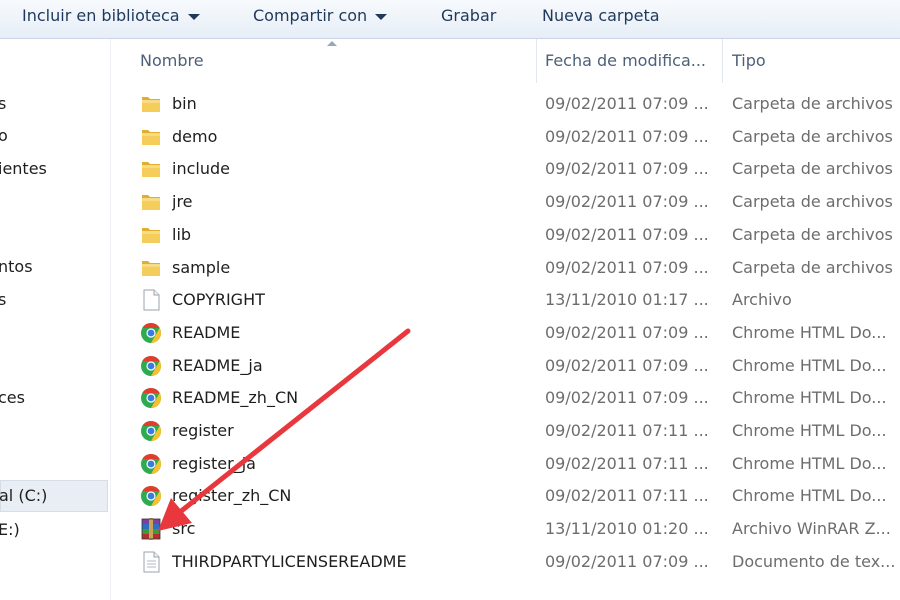 The image size is (900, 600). Describe the element at coordinates (218, 300) in the screenshot. I see `file-name: COPYRIGHT` at that location.